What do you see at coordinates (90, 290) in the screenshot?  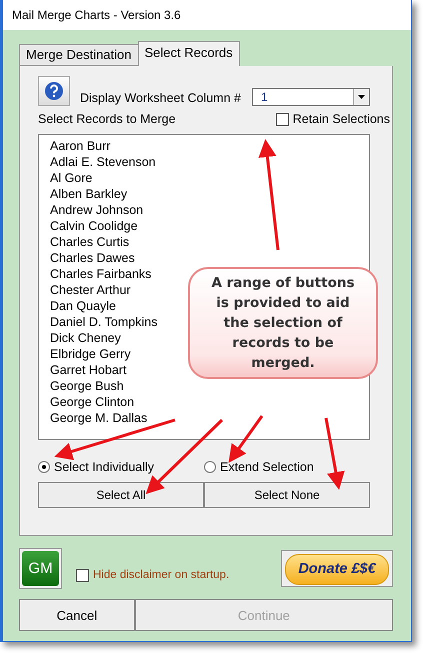 I see `list-item: Chester Arthur` at bounding box center [90, 290].